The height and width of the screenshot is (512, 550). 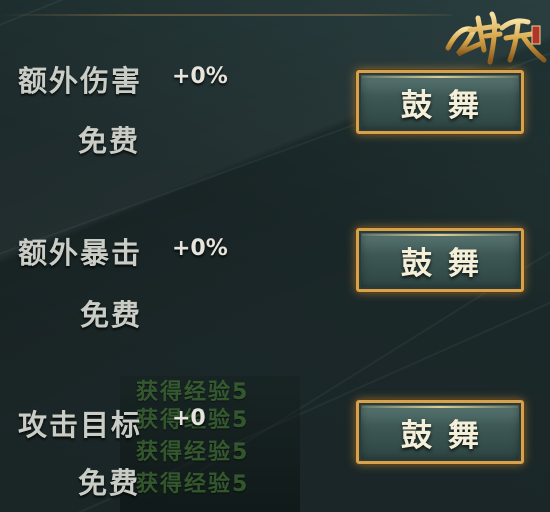 I want to click on game-logo, so click(x=496, y=38).